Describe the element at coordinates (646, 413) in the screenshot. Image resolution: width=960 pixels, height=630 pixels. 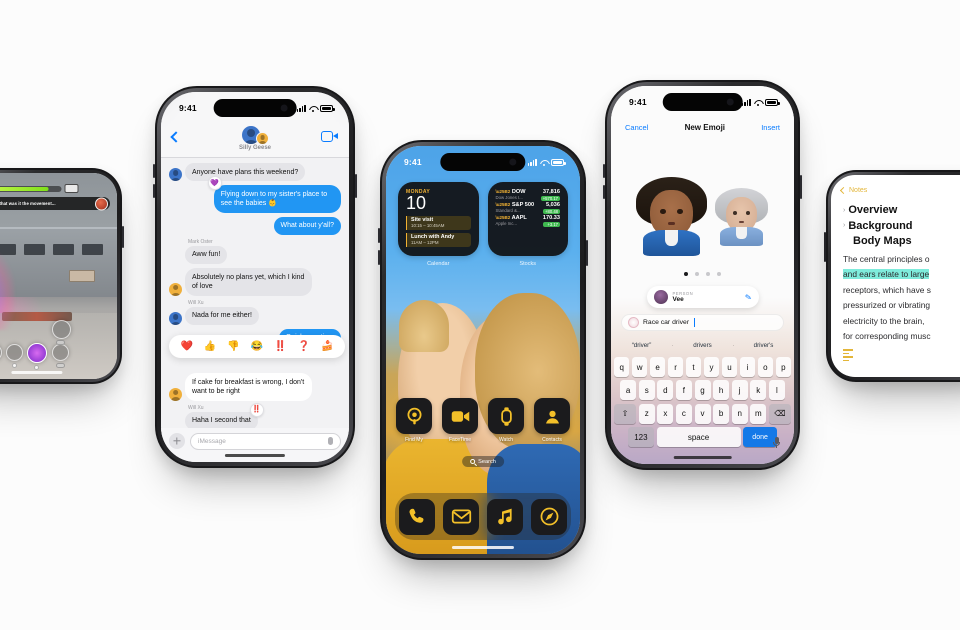
I see `key-z: z` at that location.